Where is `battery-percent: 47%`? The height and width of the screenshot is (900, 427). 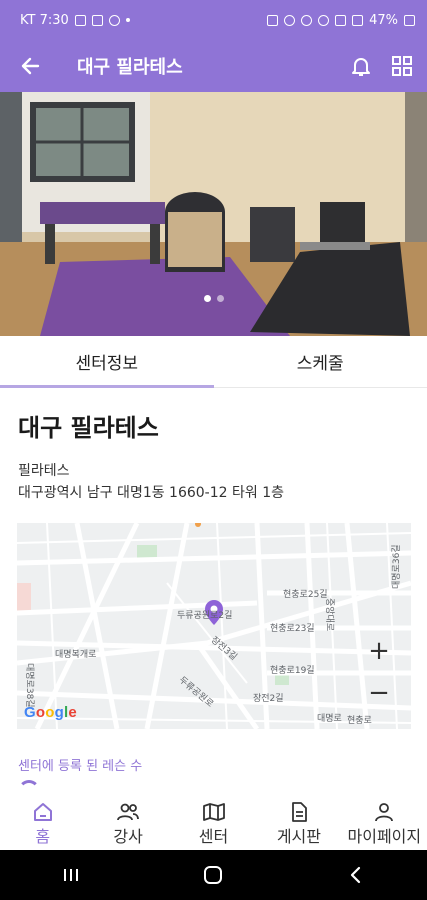
battery-percent: 47% is located at coordinates (383, 20).